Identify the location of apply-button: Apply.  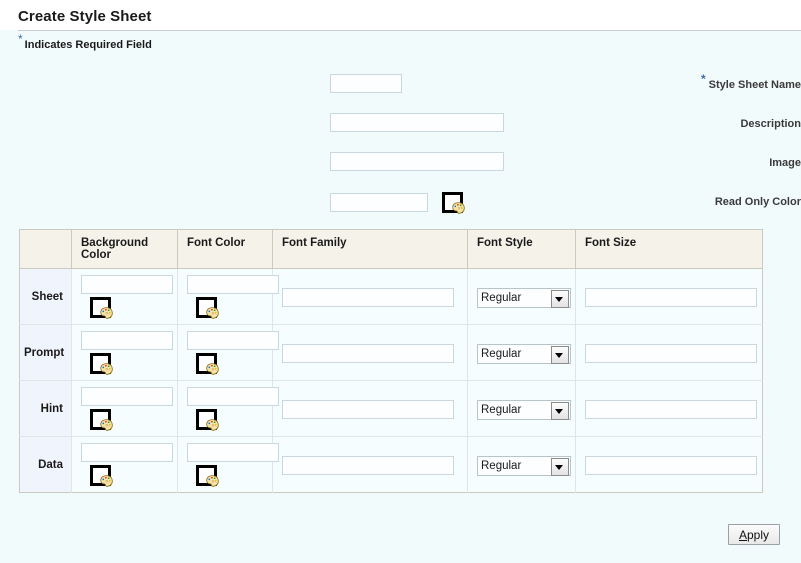
(753, 534).